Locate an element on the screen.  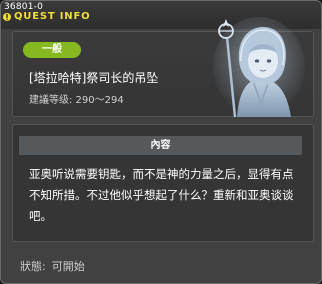
quest-name: [塔拉哈特]祭司长的吊坠 is located at coordinates (94, 78).